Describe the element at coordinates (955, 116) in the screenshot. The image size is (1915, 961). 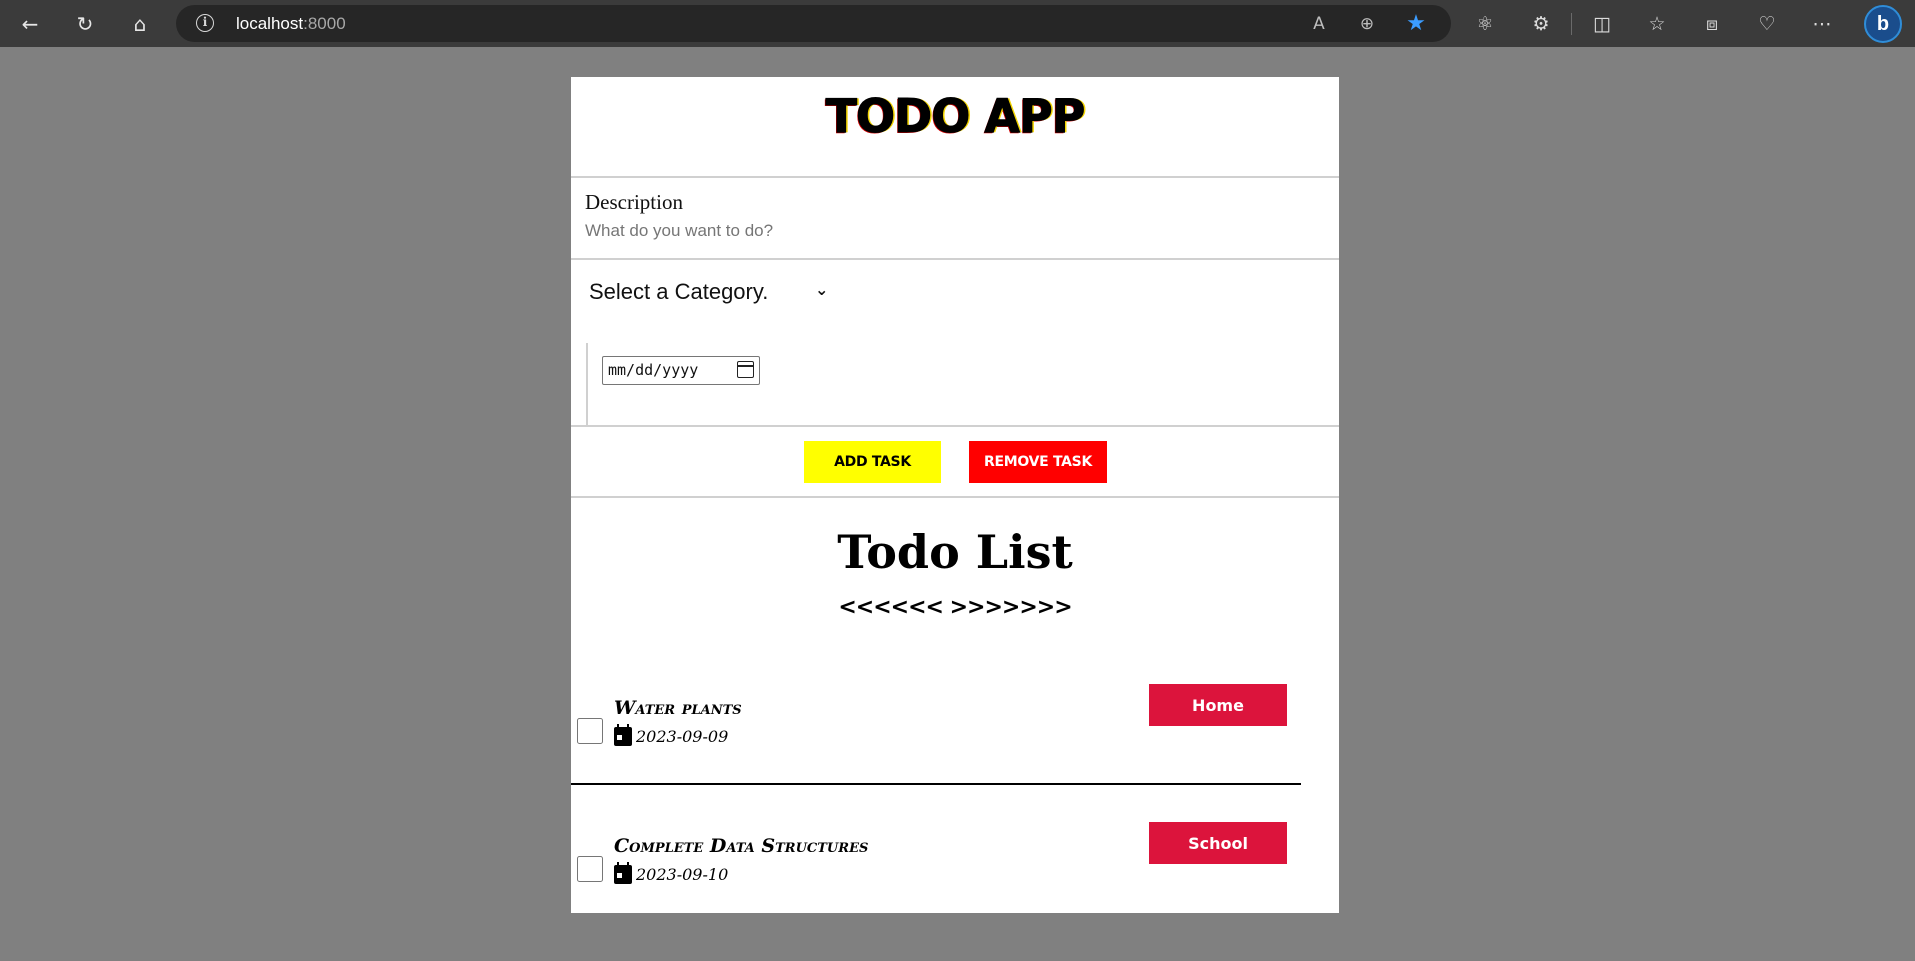
I see `app-title: TODO APP` at that location.